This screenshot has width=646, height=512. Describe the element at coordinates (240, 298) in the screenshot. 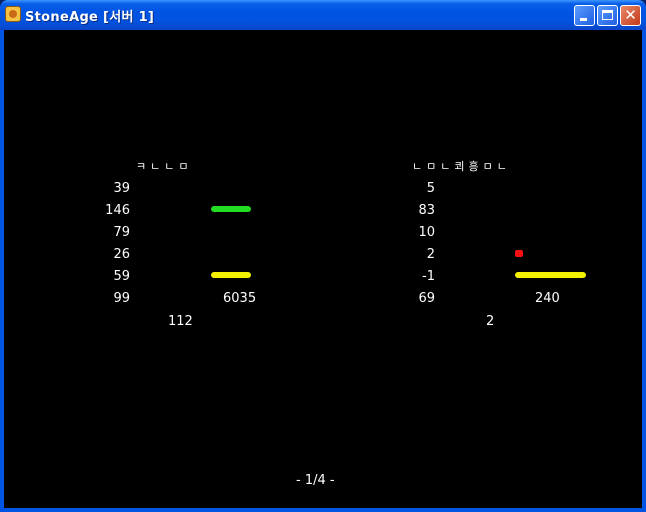

I see `left-extra-value: 6035` at that location.